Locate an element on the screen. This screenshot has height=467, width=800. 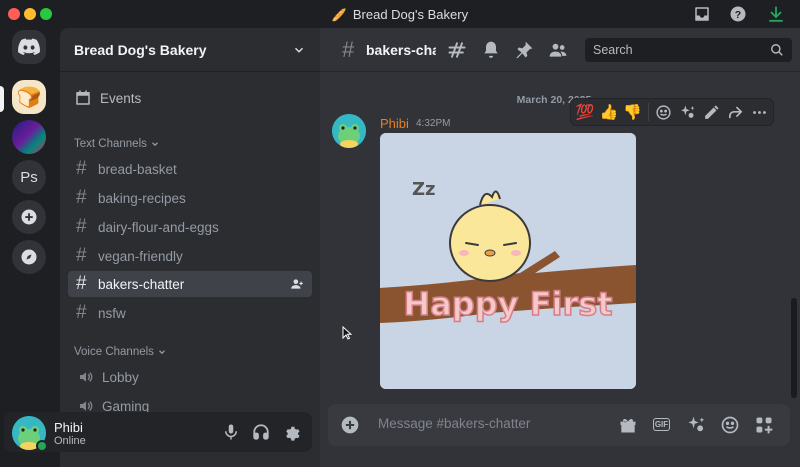
scrollbar is located at coordinates (794, 348).